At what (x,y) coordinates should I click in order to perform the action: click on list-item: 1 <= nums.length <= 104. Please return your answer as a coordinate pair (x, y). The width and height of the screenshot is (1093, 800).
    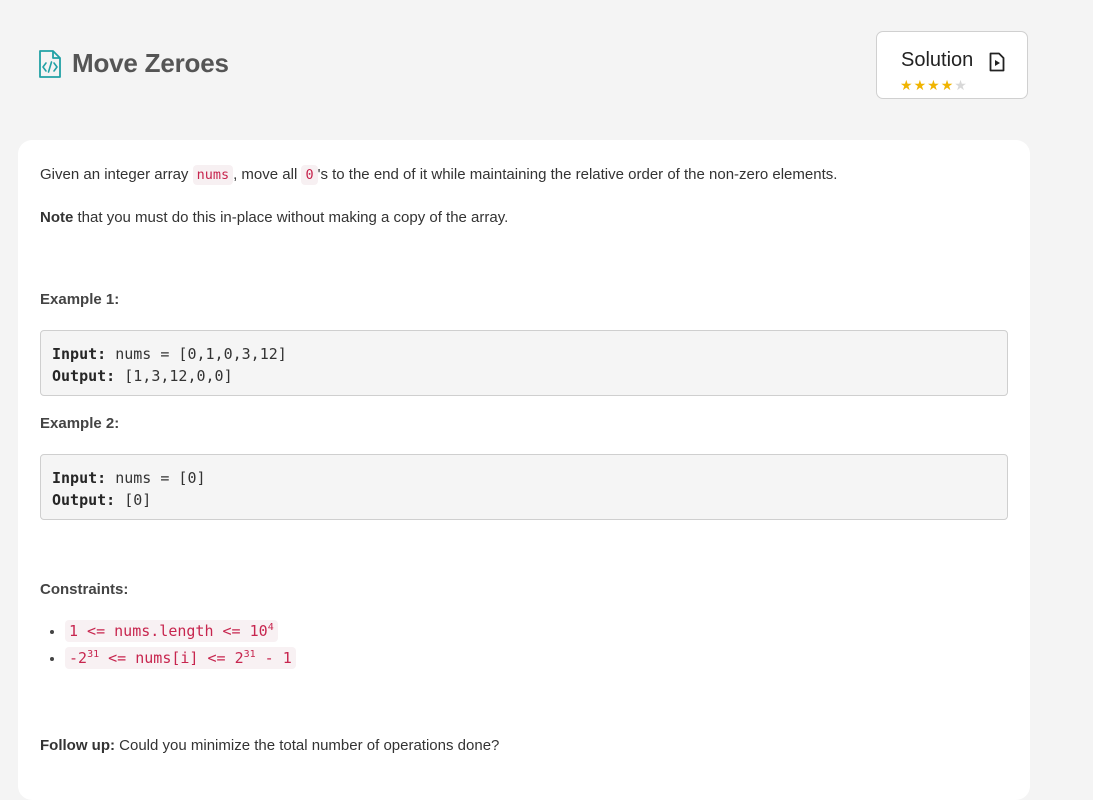
    Looking at the image, I should click on (180, 631).